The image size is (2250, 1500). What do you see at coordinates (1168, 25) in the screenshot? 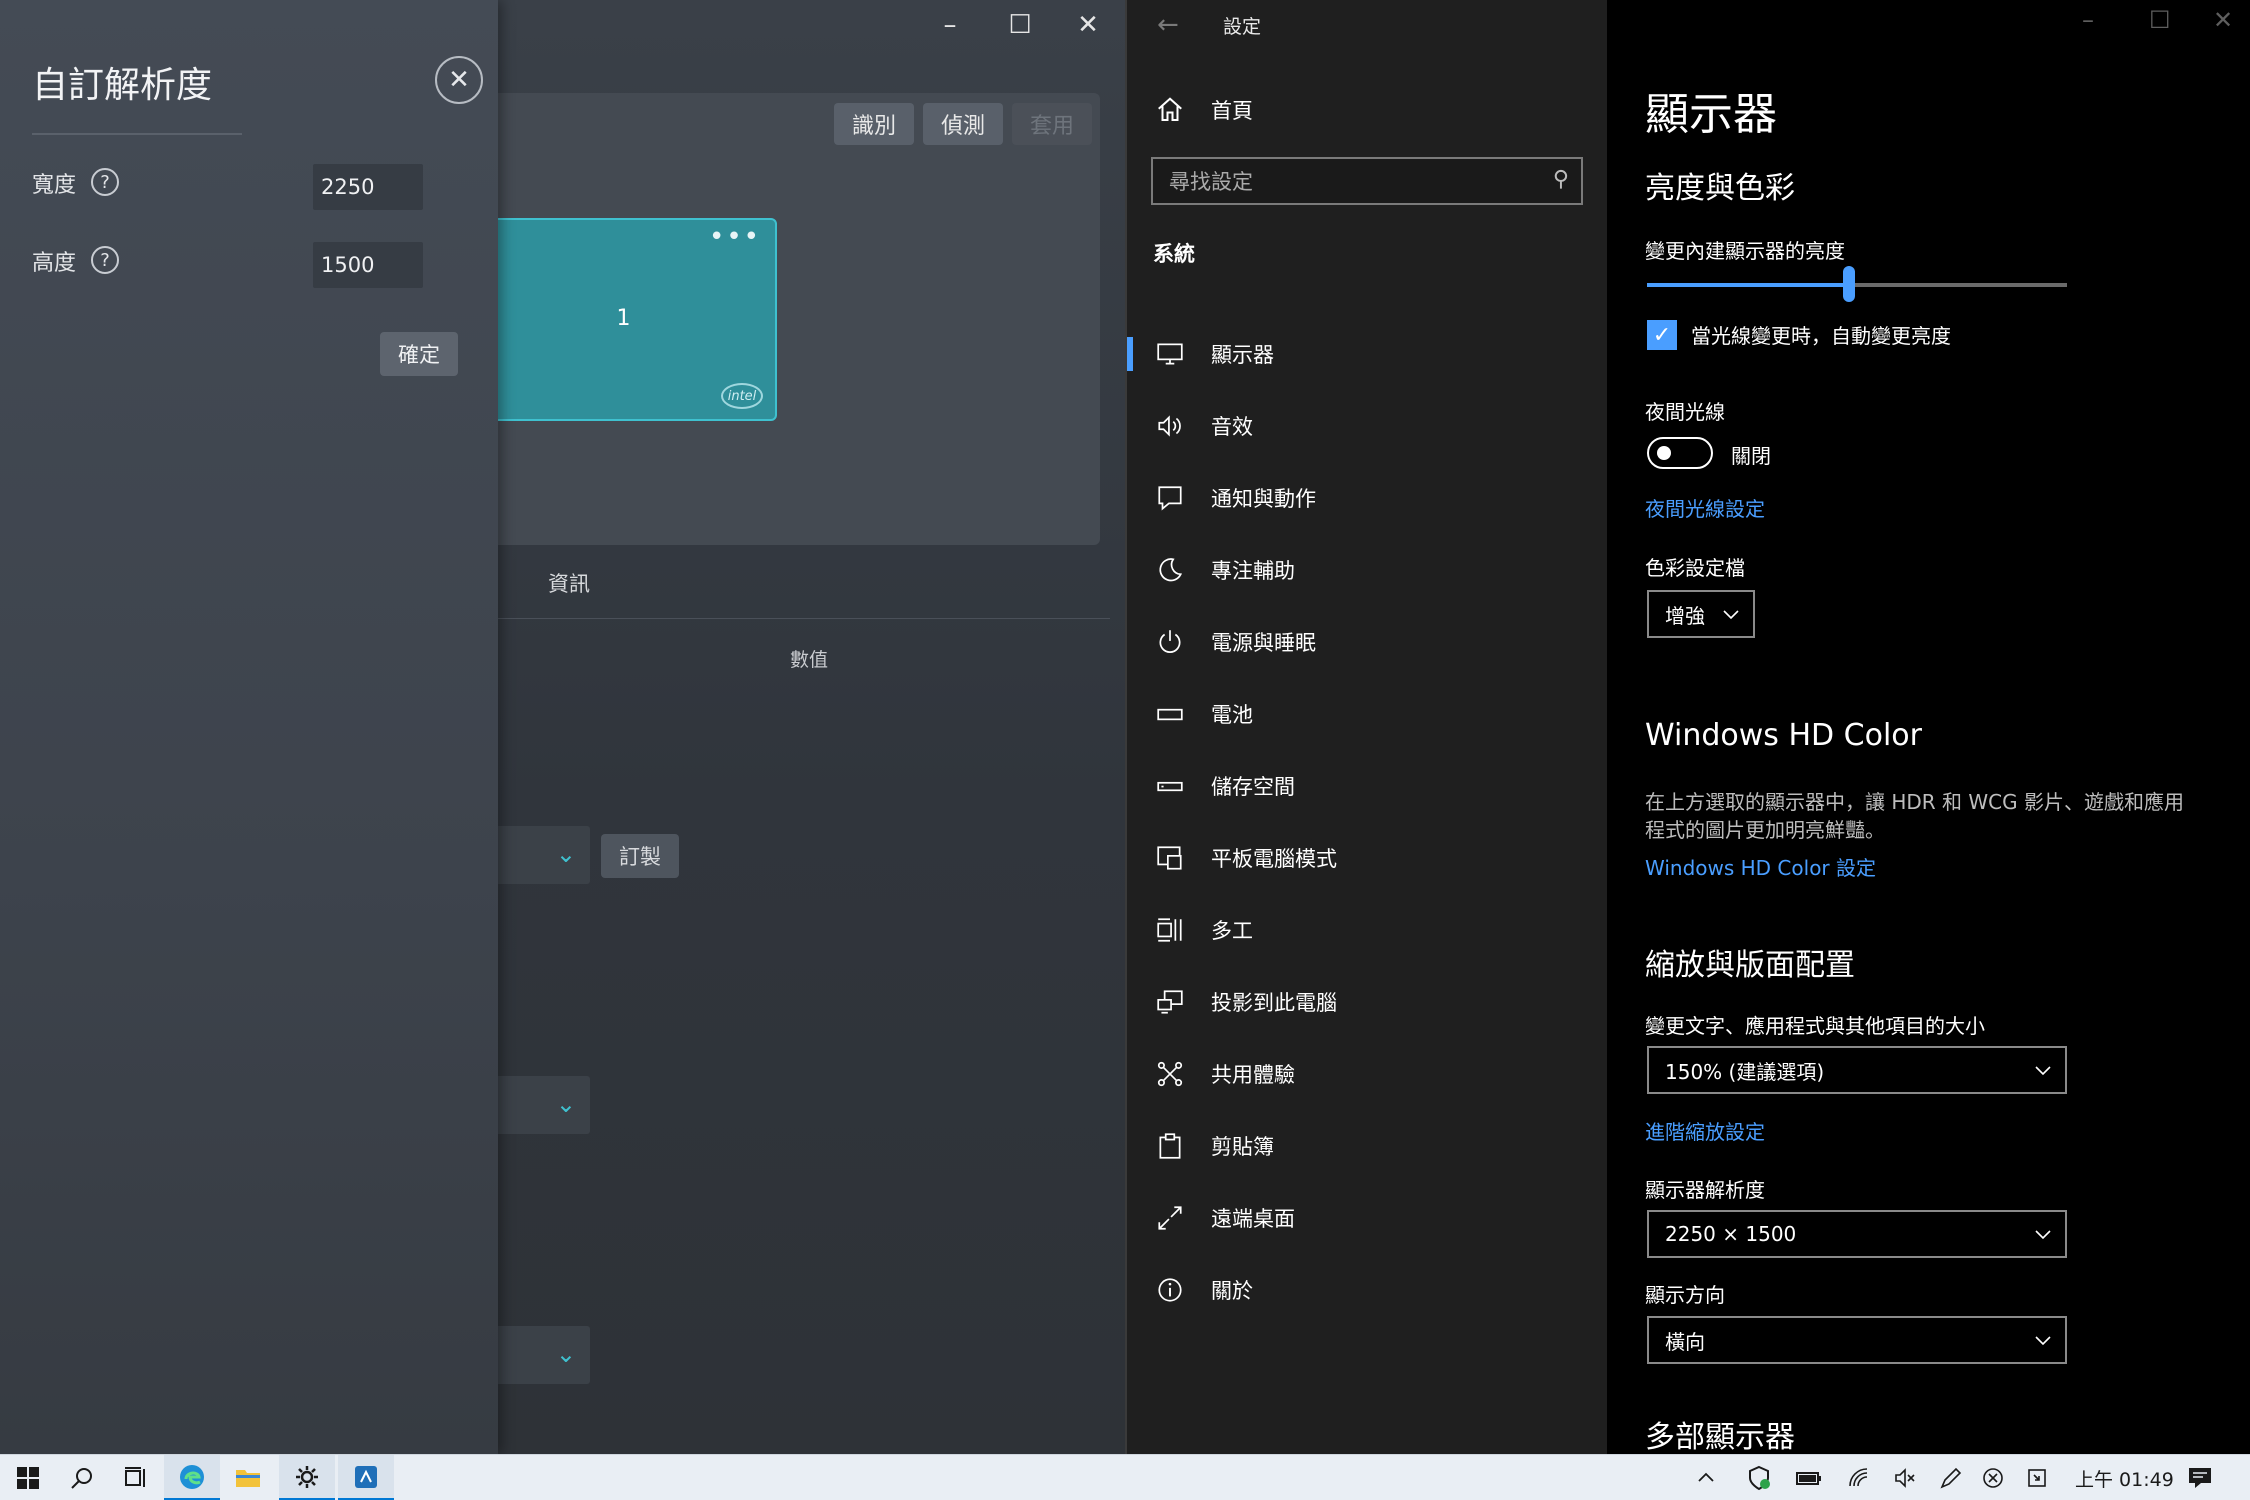
I see `back-arrow-icon: ←` at bounding box center [1168, 25].